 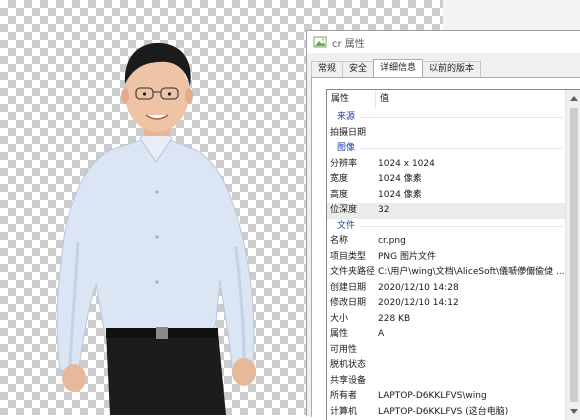 I want to click on property-value: 228 KB, so click(x=470, y=320).